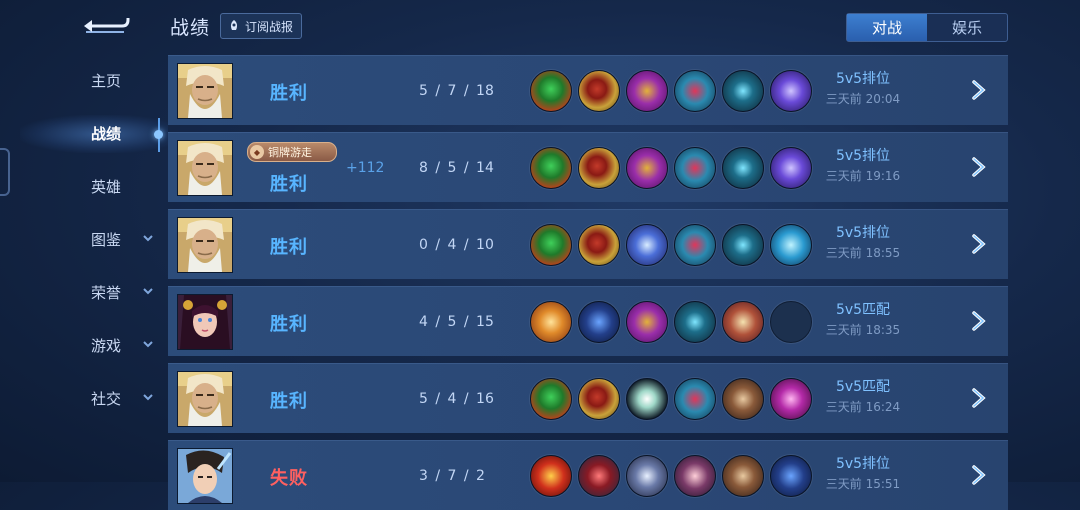  I want to click on subscribe-report-button: 订阅战报, so click(261, 26).